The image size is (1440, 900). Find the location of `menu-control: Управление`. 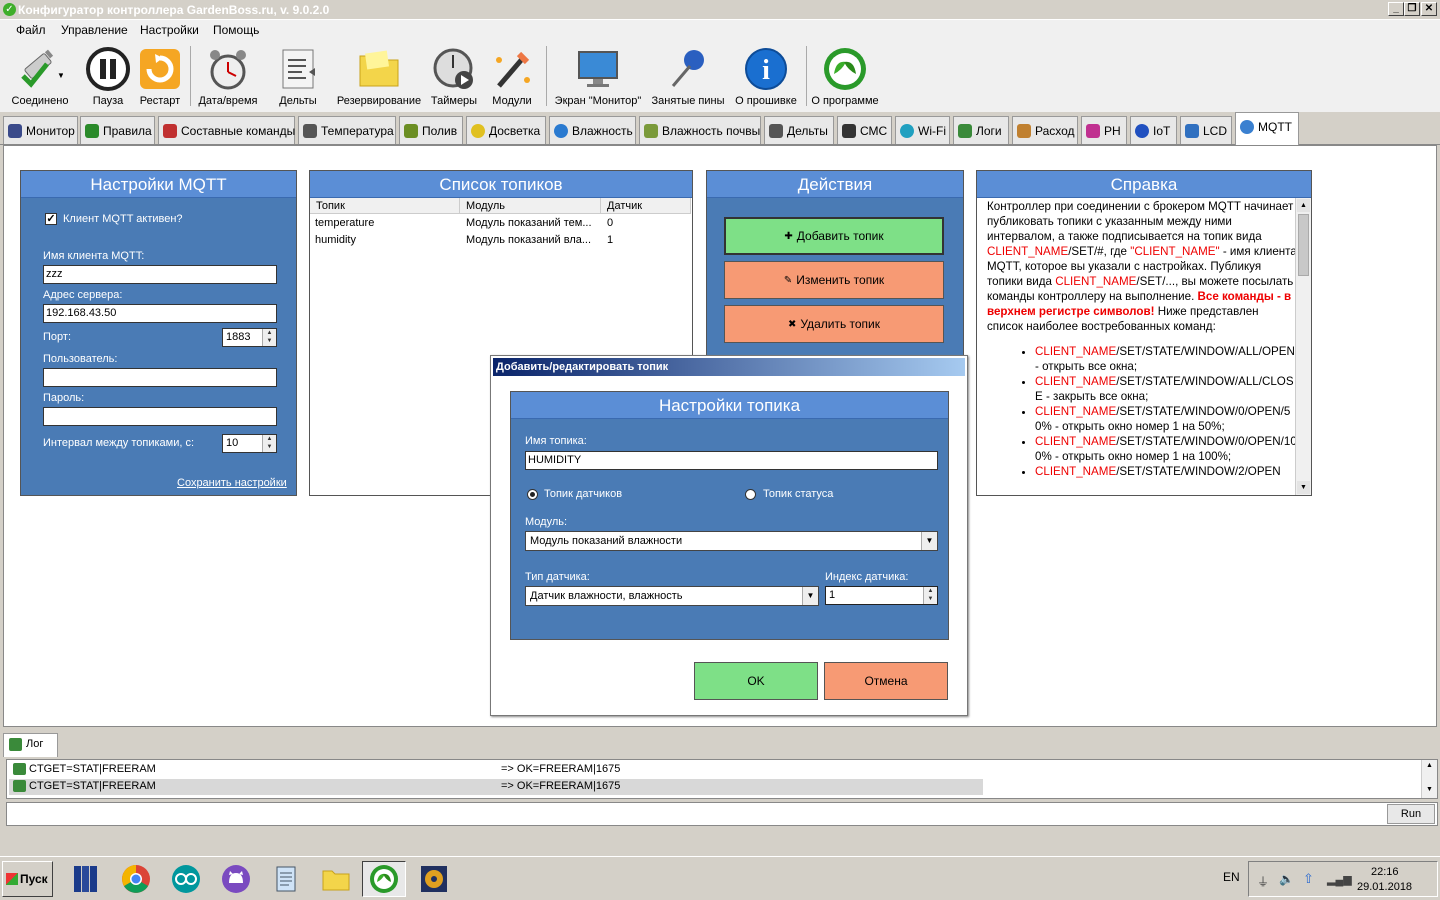

menu-control: Управление is located at coordinates (94, 30).